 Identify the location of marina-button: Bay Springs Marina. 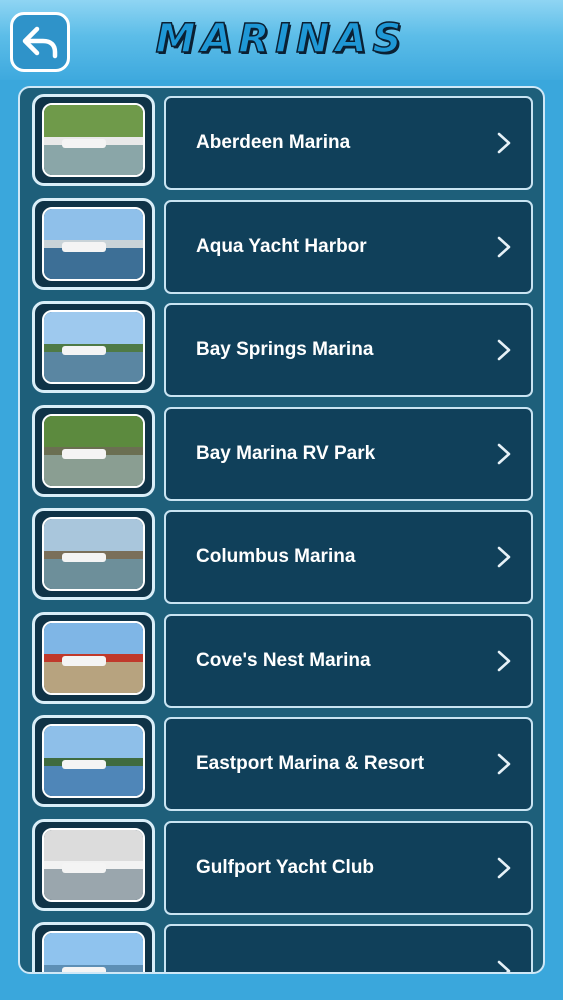
(348, 350).